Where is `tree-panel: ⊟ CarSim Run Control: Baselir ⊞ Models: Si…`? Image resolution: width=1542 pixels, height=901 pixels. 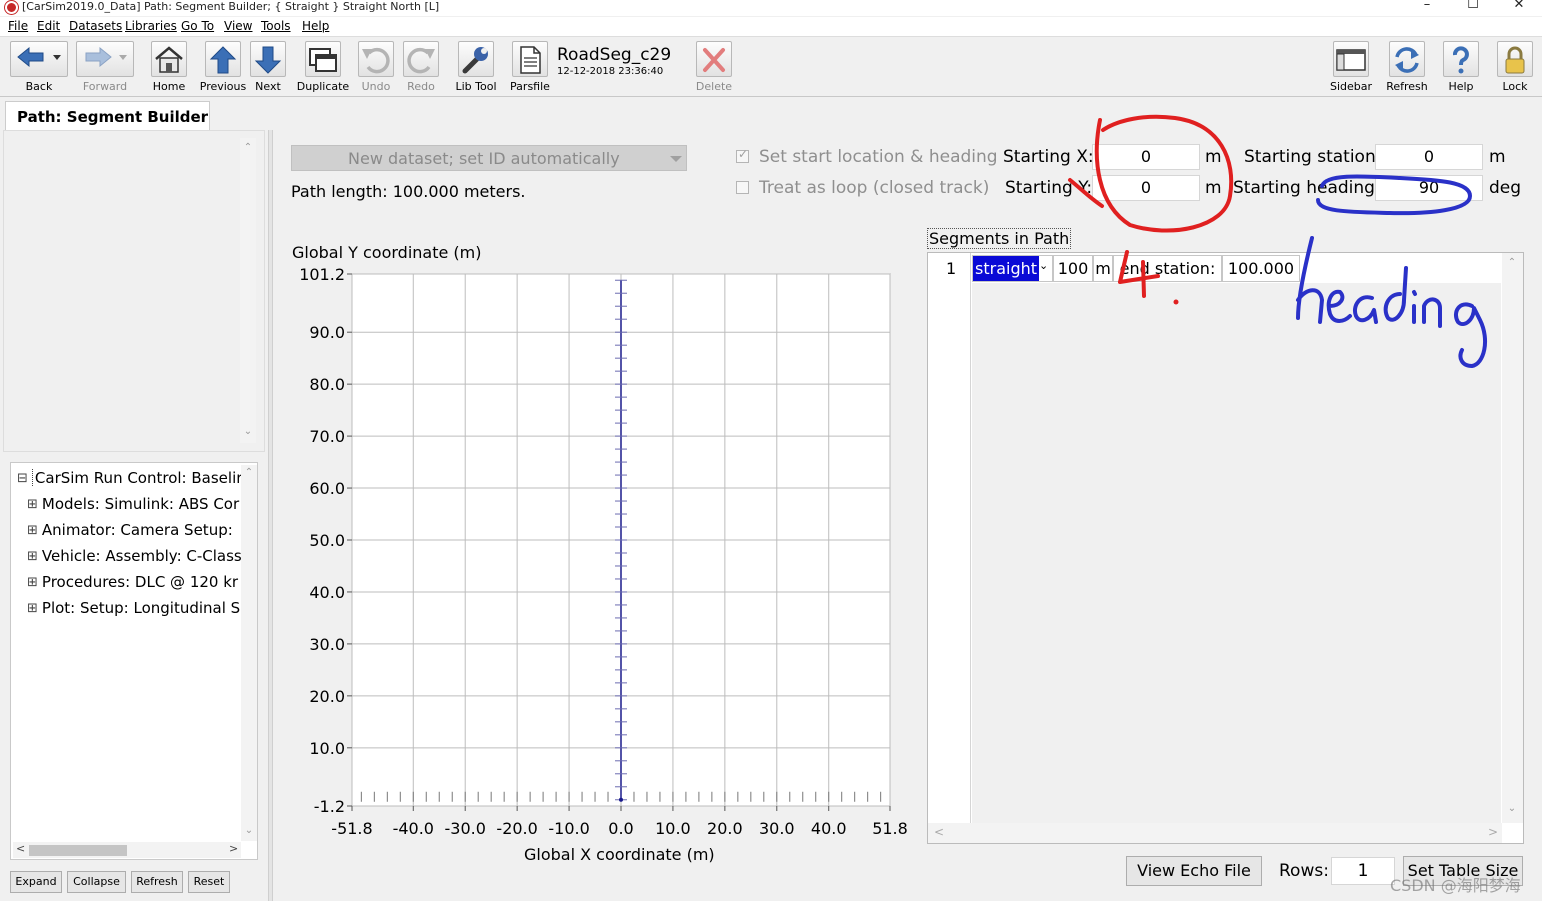 tree-panel: ⊟ CarSim Run Control: Baselir ⊞ Models: Si… is located at coordinates (134, 661).